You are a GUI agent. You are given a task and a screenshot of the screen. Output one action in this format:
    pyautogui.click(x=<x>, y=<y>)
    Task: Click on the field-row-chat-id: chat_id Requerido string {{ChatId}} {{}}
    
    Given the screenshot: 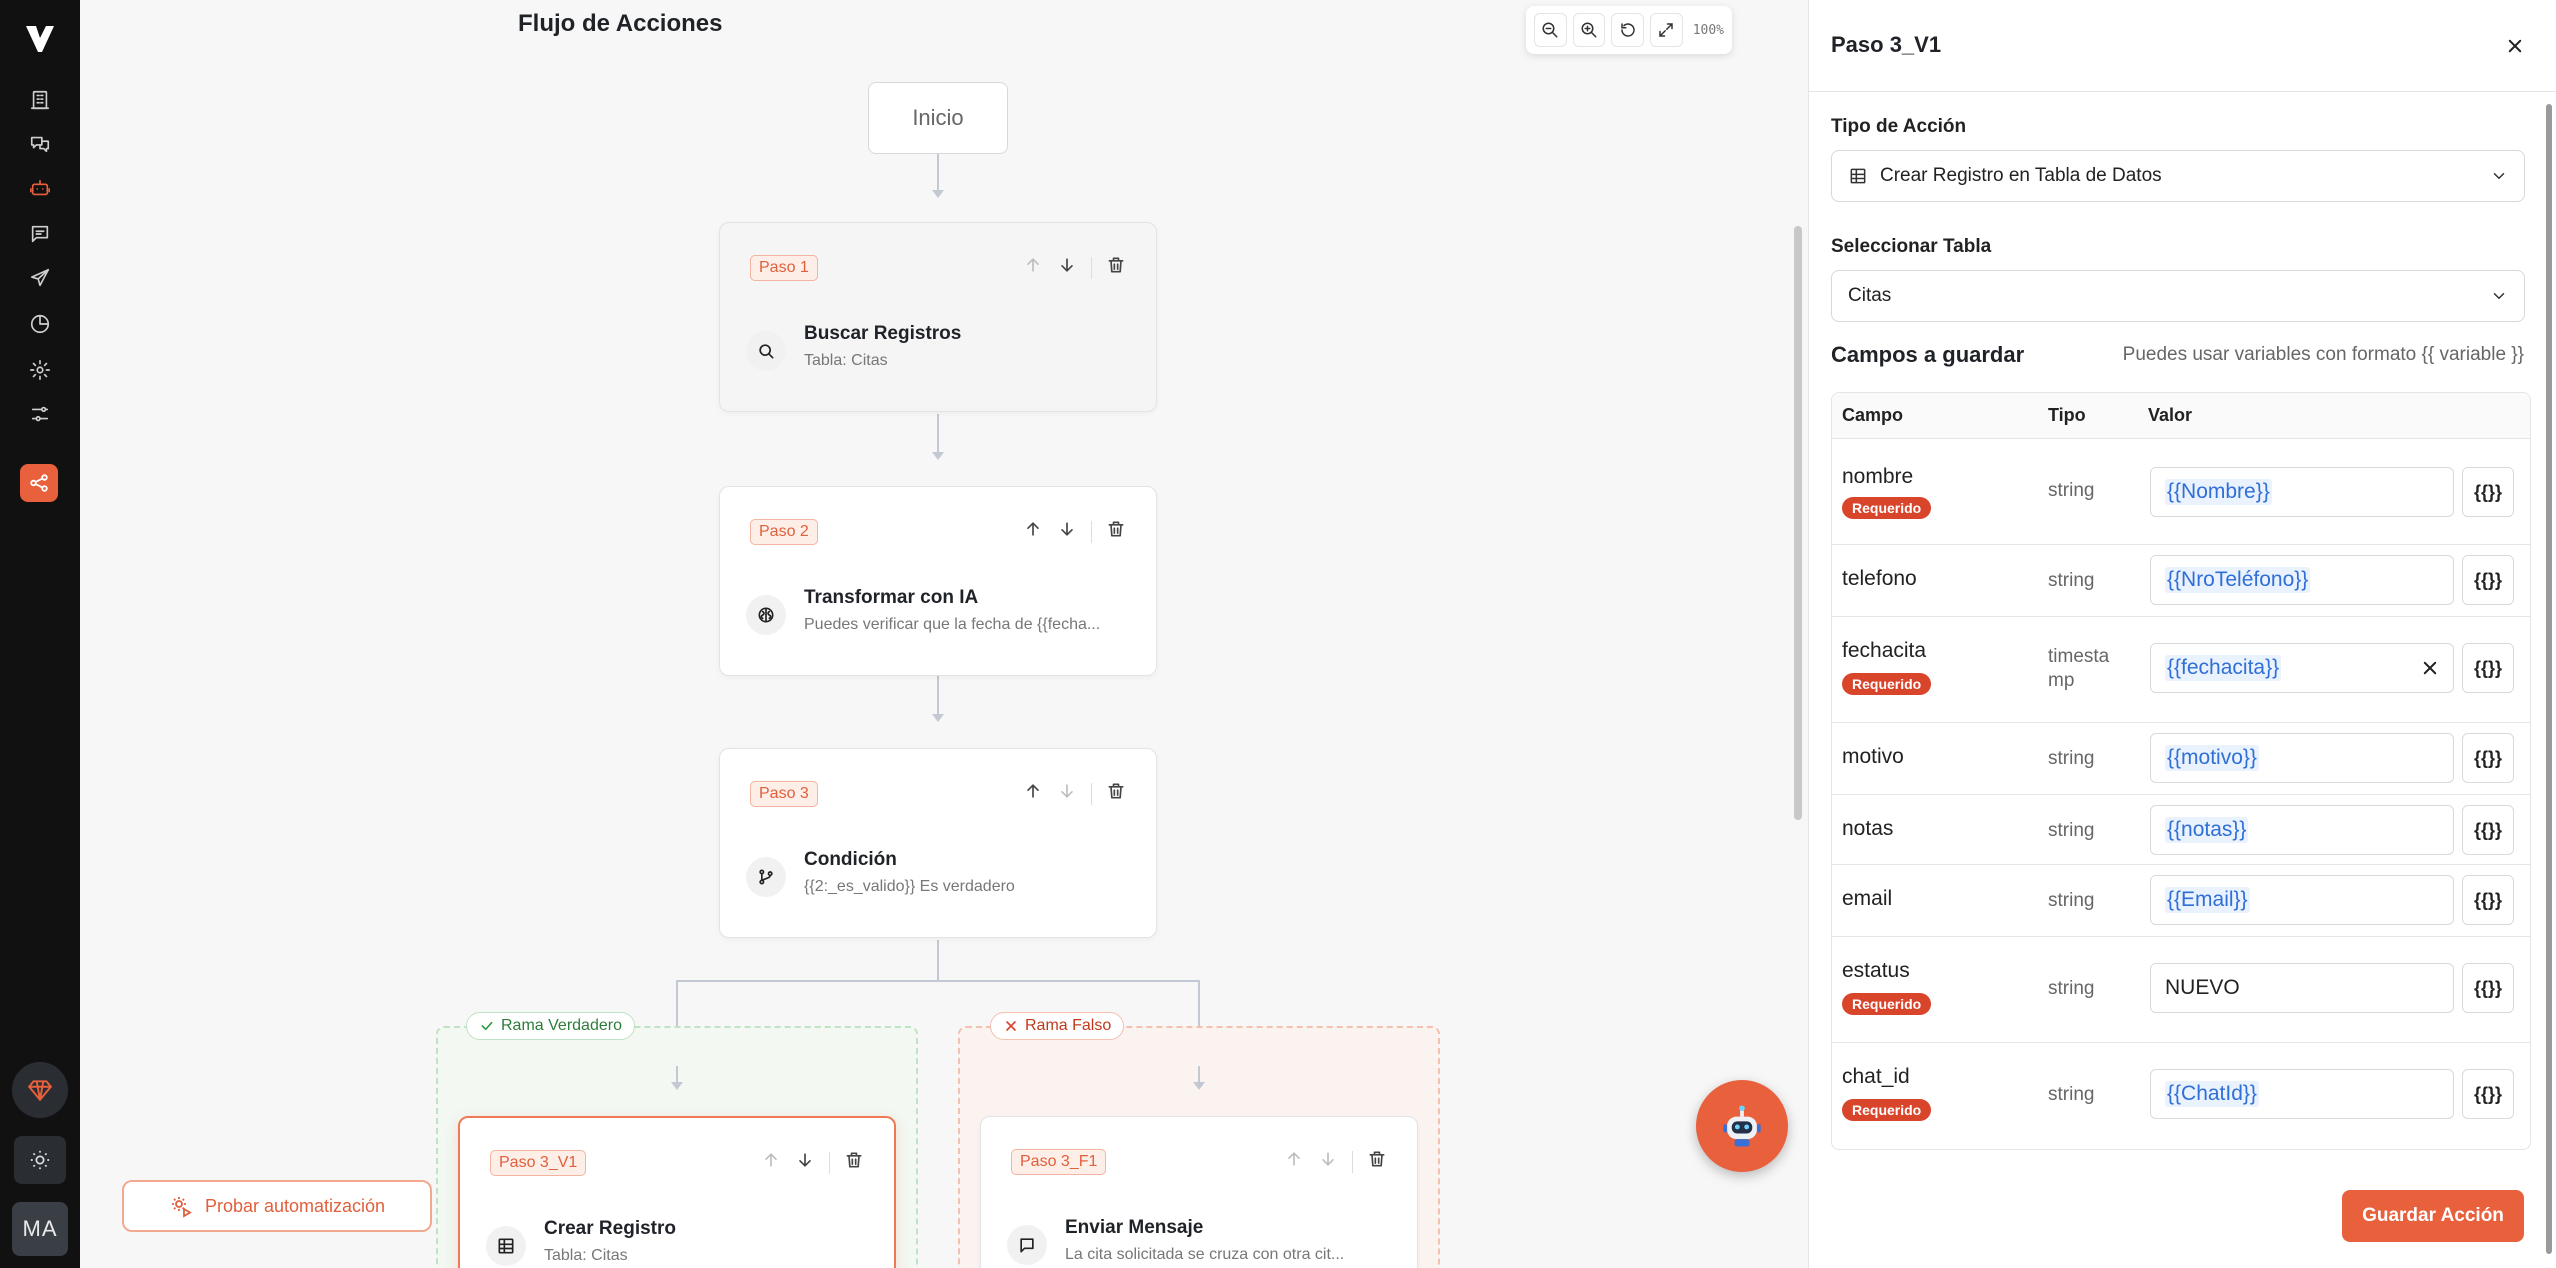 What is the action you would take?
    pyautogui.click(x=2181, y=1096)
    